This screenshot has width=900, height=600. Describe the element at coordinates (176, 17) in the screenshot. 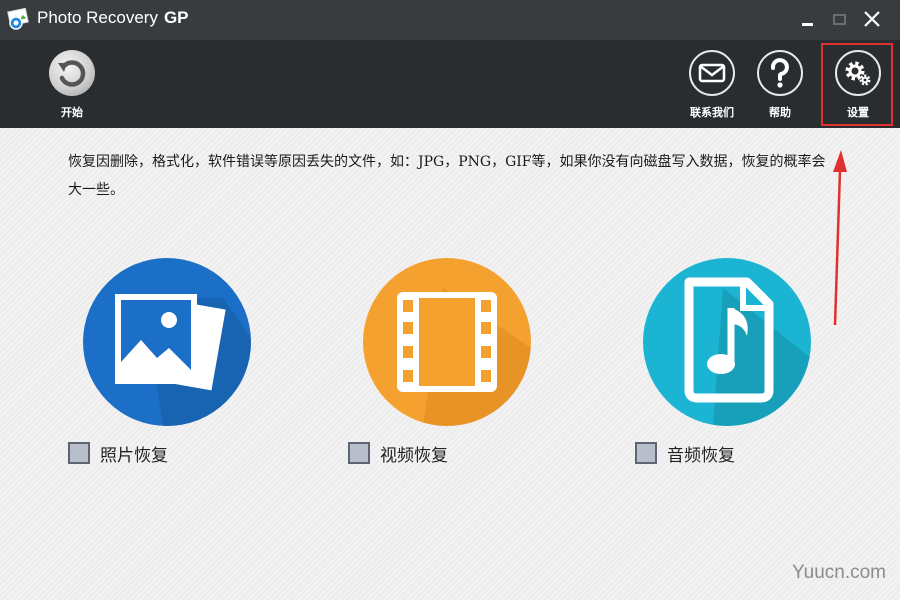

I see `window-title-suffix: GP` at that location.